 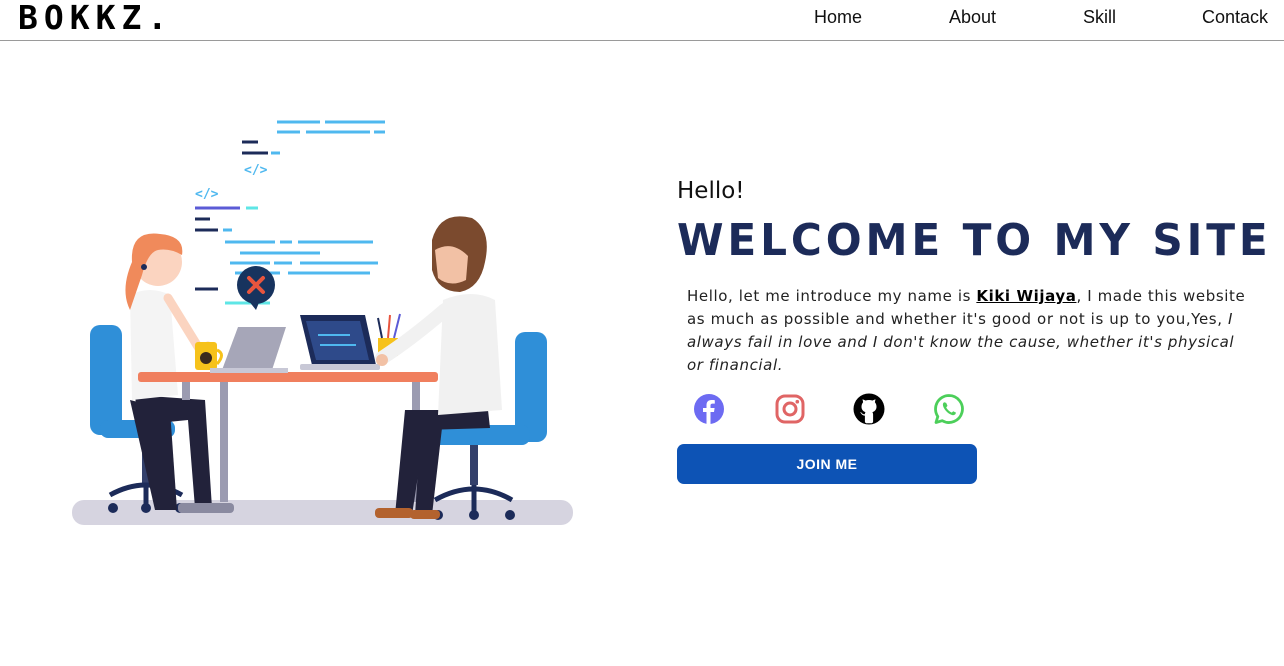 What do you see at coordinates (711, 191) in the screenshot?
I see `greeting-text: Hello!` at bounding box center [711, 191].